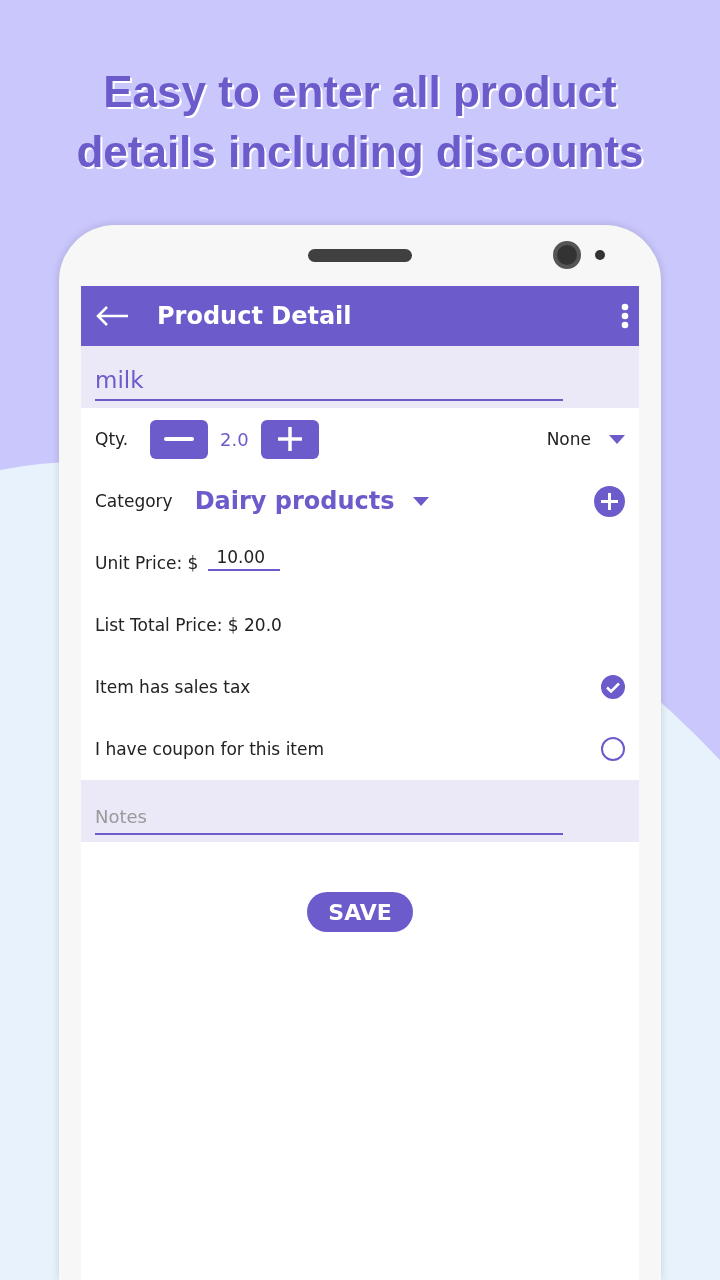 Image resolution: width=720 pixels, height=1280 pixels. I want to click on minus-icon, so click(179, 439).